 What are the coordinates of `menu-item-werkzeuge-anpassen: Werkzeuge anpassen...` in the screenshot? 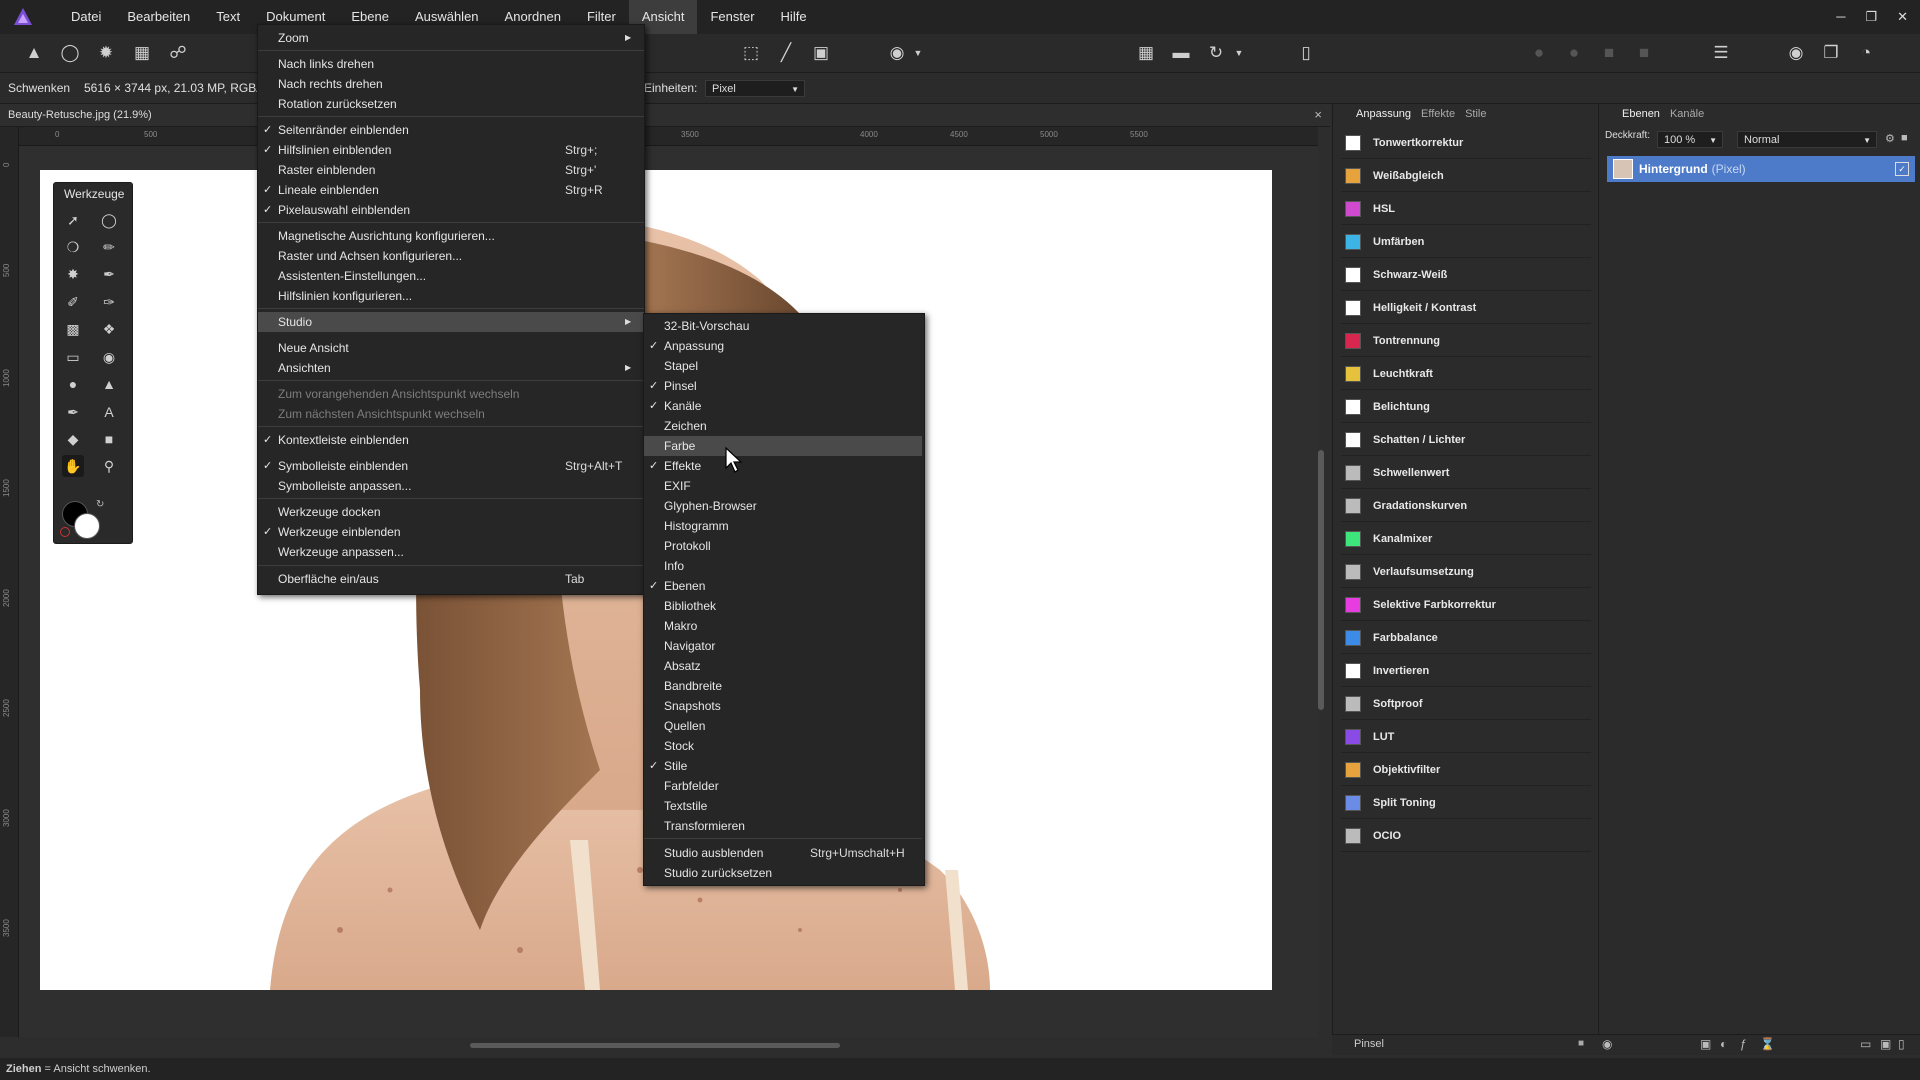 It's located at (451, 552).